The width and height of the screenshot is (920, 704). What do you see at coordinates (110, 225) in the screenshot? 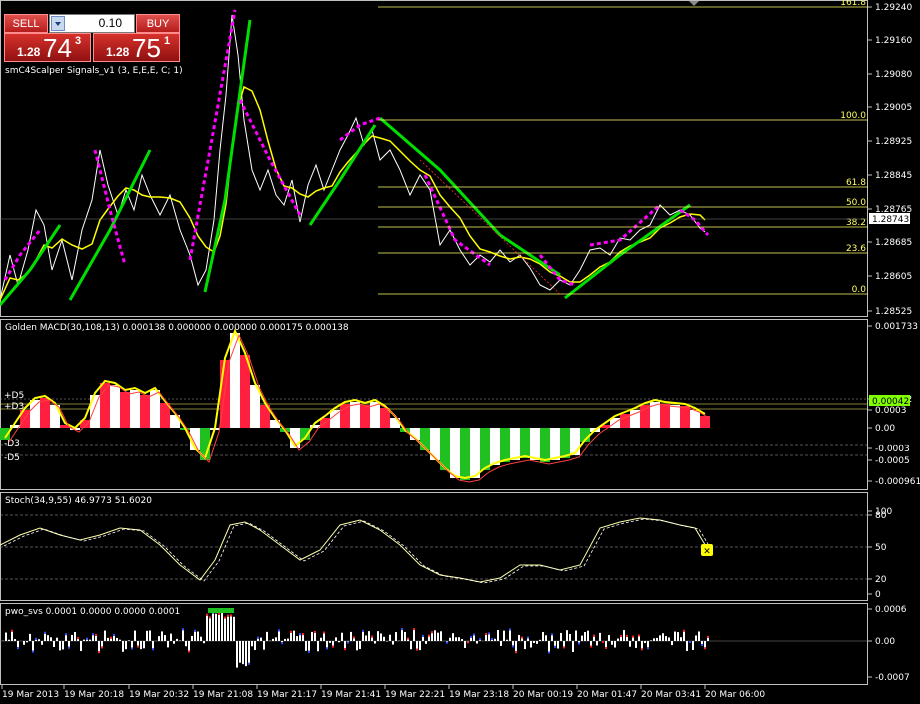
I see `bull-signal-line` at bounding box center [110, 225].